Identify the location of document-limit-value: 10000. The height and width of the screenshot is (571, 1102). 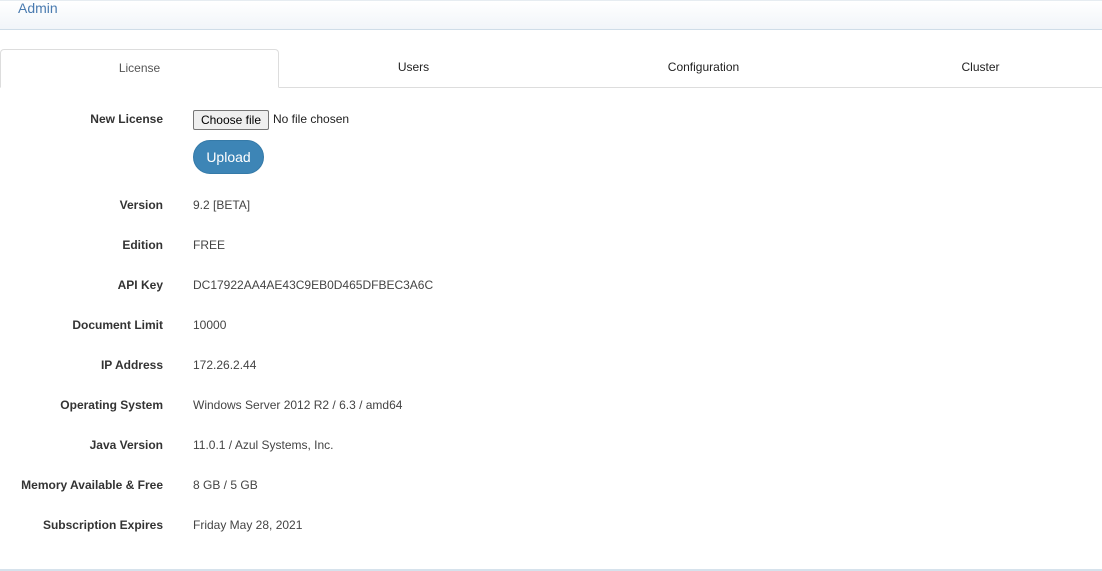
(210, 325).